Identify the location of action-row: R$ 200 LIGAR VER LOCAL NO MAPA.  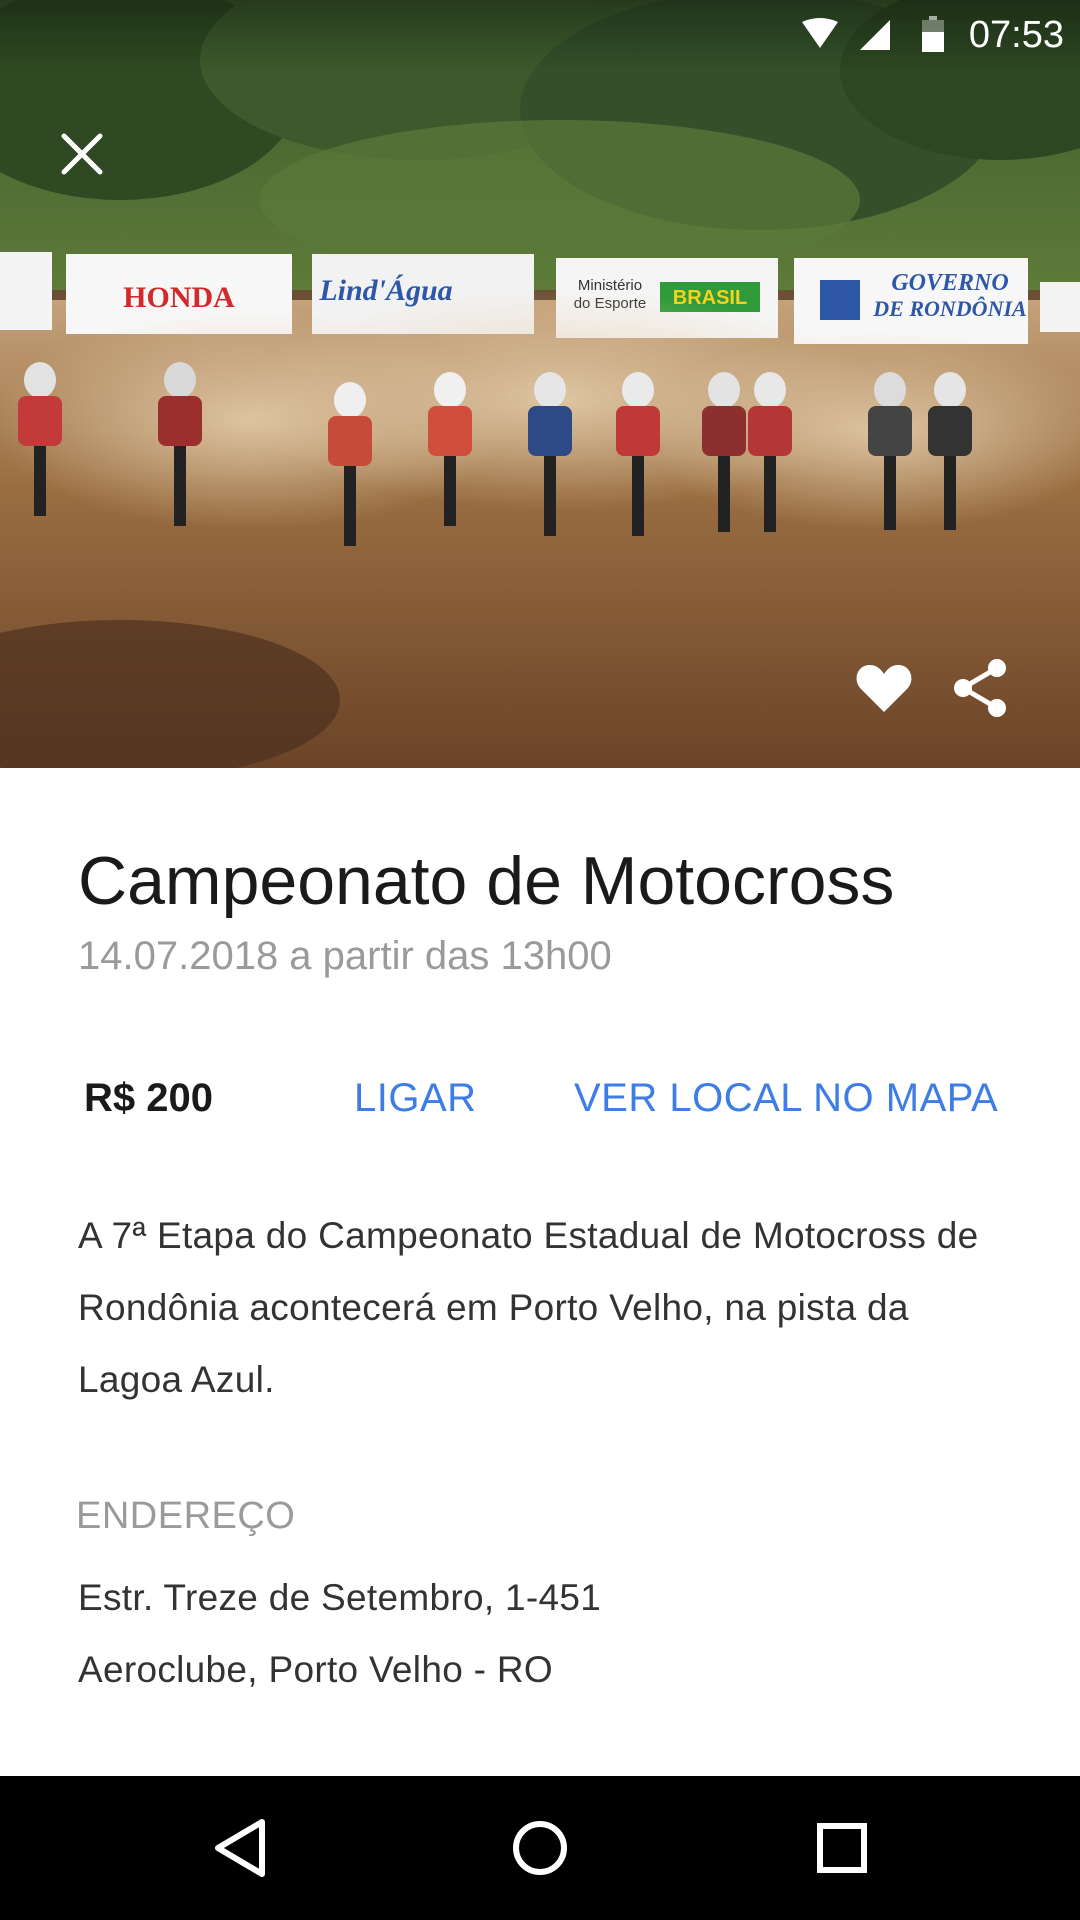
(540, 1098).